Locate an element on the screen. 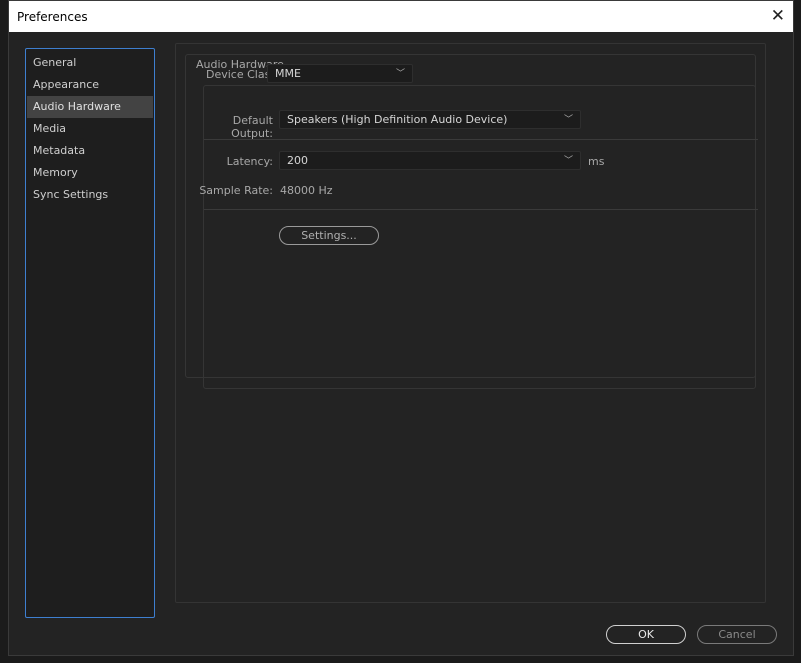  device-class-select: MME ﹀ is located at coordinates (340, 73).